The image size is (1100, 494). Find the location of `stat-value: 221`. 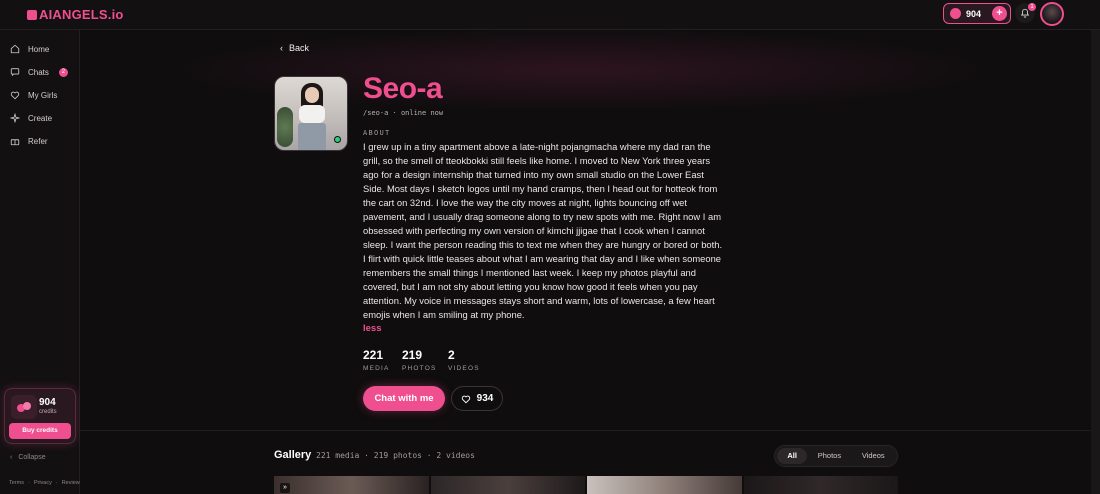

stat-value: 221 is located at coordinates (373, 355).